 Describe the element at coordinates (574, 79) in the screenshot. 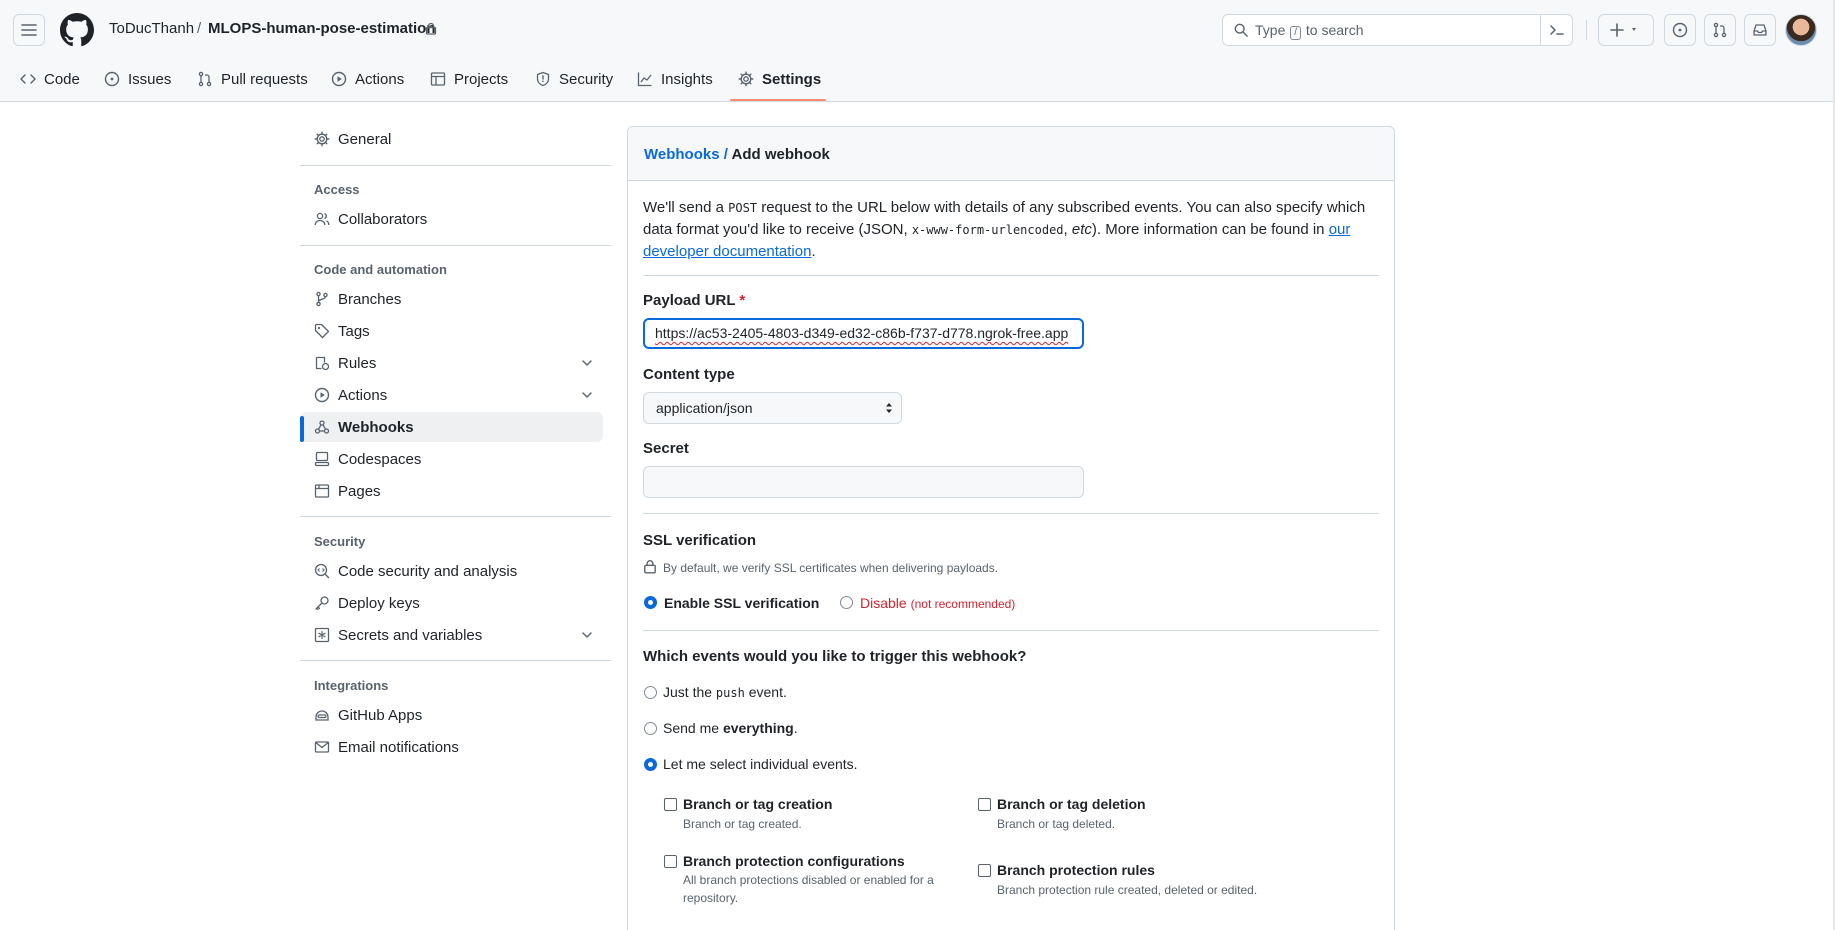

I see `tab-security: Security` at that location.